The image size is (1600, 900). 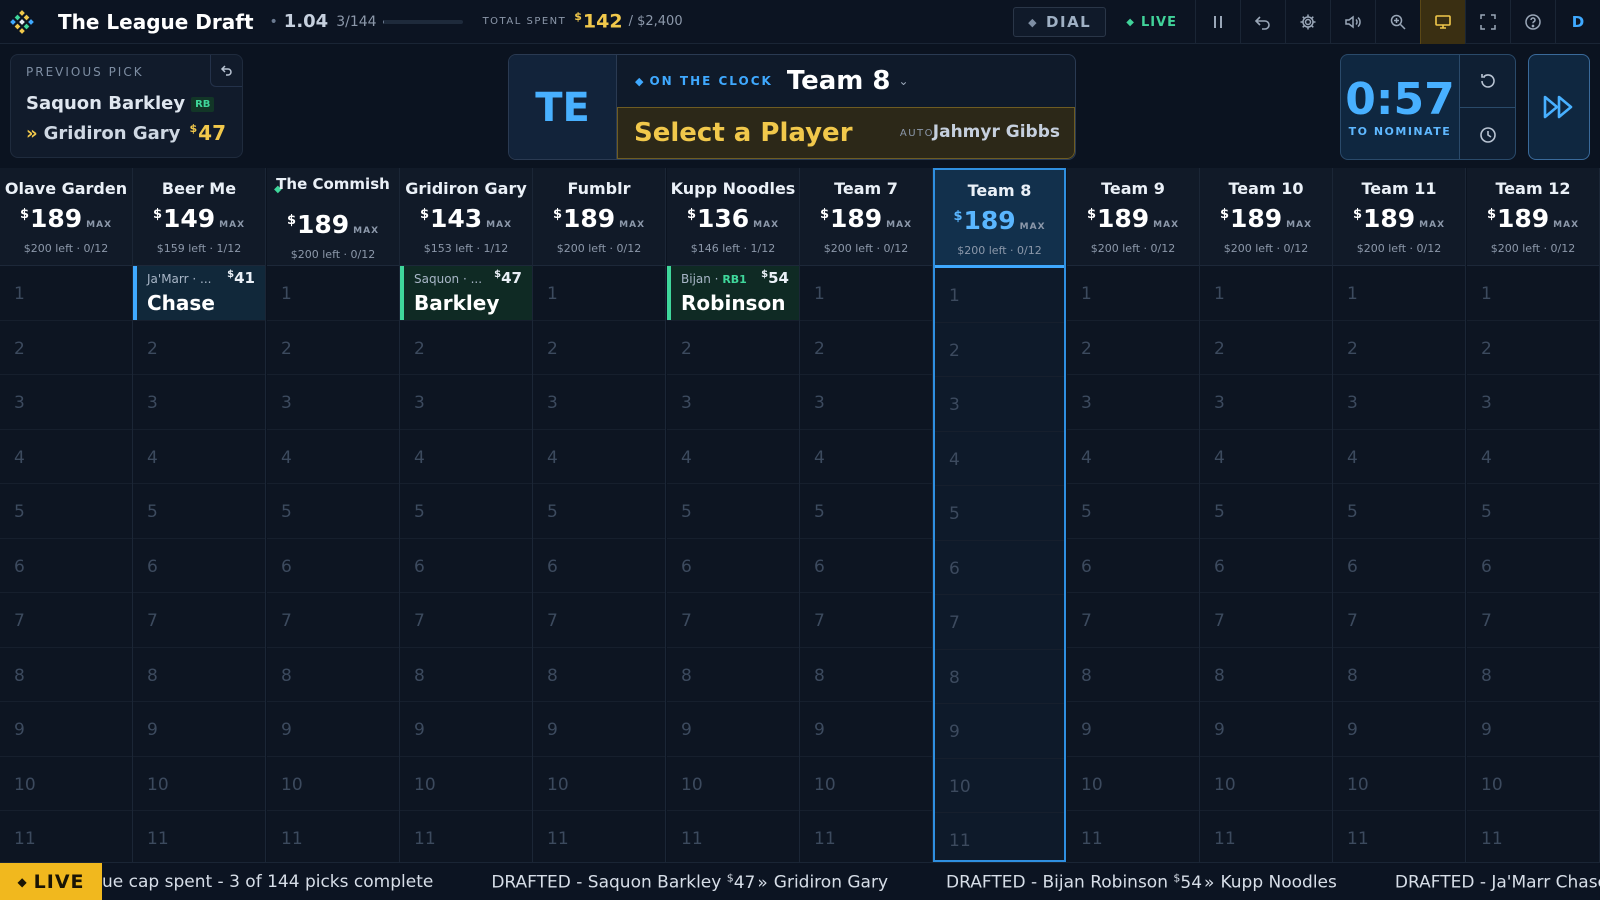 I want to click on team-header: Kupp Noodles $136 MAX $146 left · 1/12, so click(x=733, y=217).